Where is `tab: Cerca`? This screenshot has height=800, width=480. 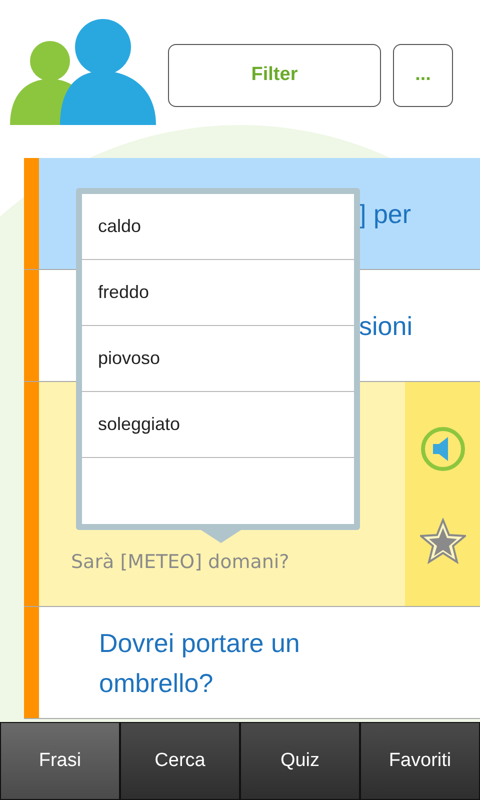
tab: Cerca is located at coordinates (180, 761).